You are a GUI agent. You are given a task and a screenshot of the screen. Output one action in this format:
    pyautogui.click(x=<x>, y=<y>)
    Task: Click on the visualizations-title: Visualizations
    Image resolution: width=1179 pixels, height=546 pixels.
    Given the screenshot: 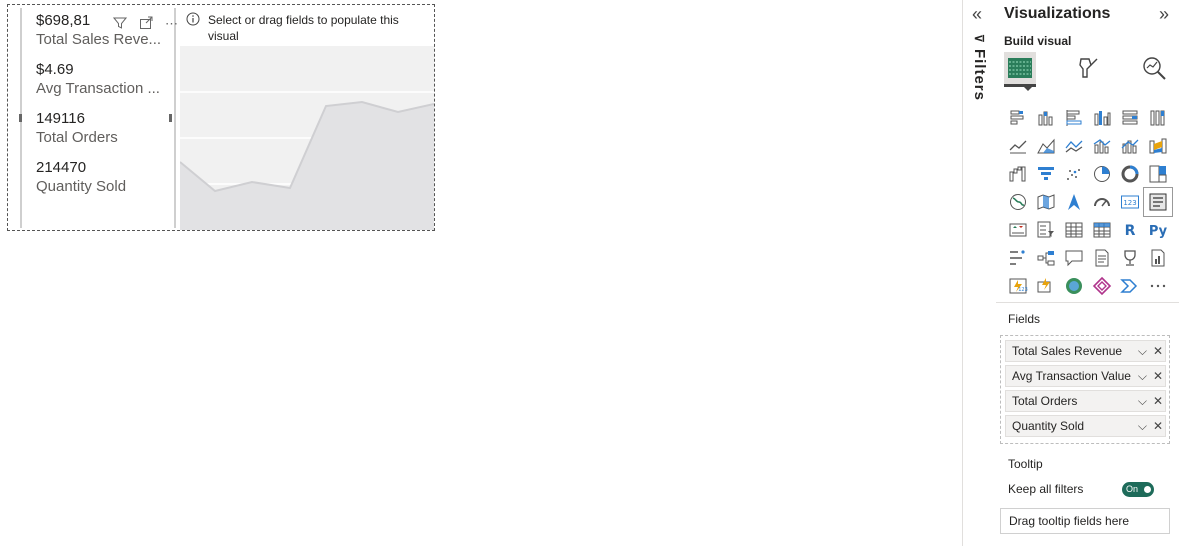 What is the action you would take?
    pyautogui.click(x=1057, y=13)
    